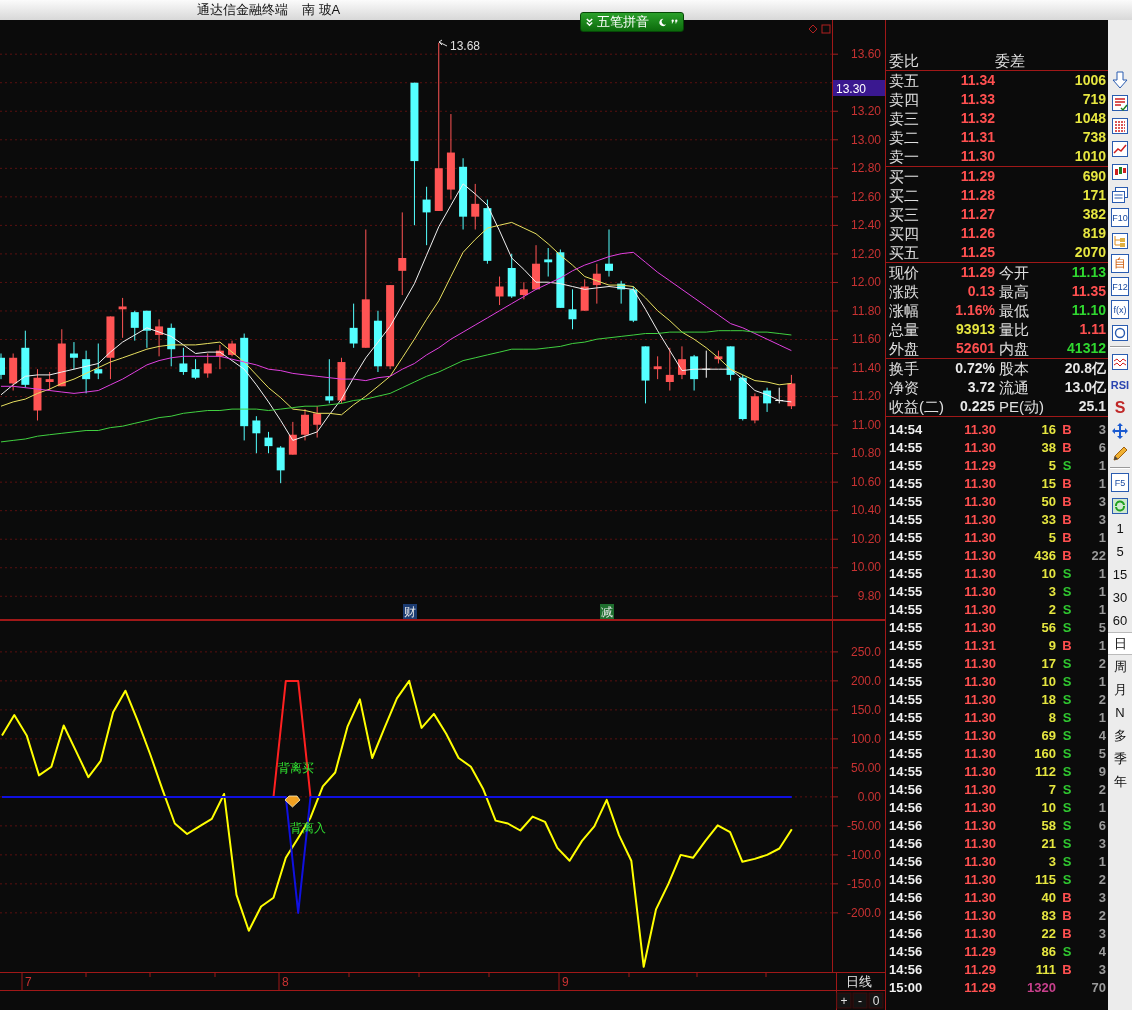 This screenshot has width=1132, height=1010. What do you see at coordinates (1120, 384) in the screenshot?
I see `toolbar-button: RSI` at bounding box center [1120, 384].